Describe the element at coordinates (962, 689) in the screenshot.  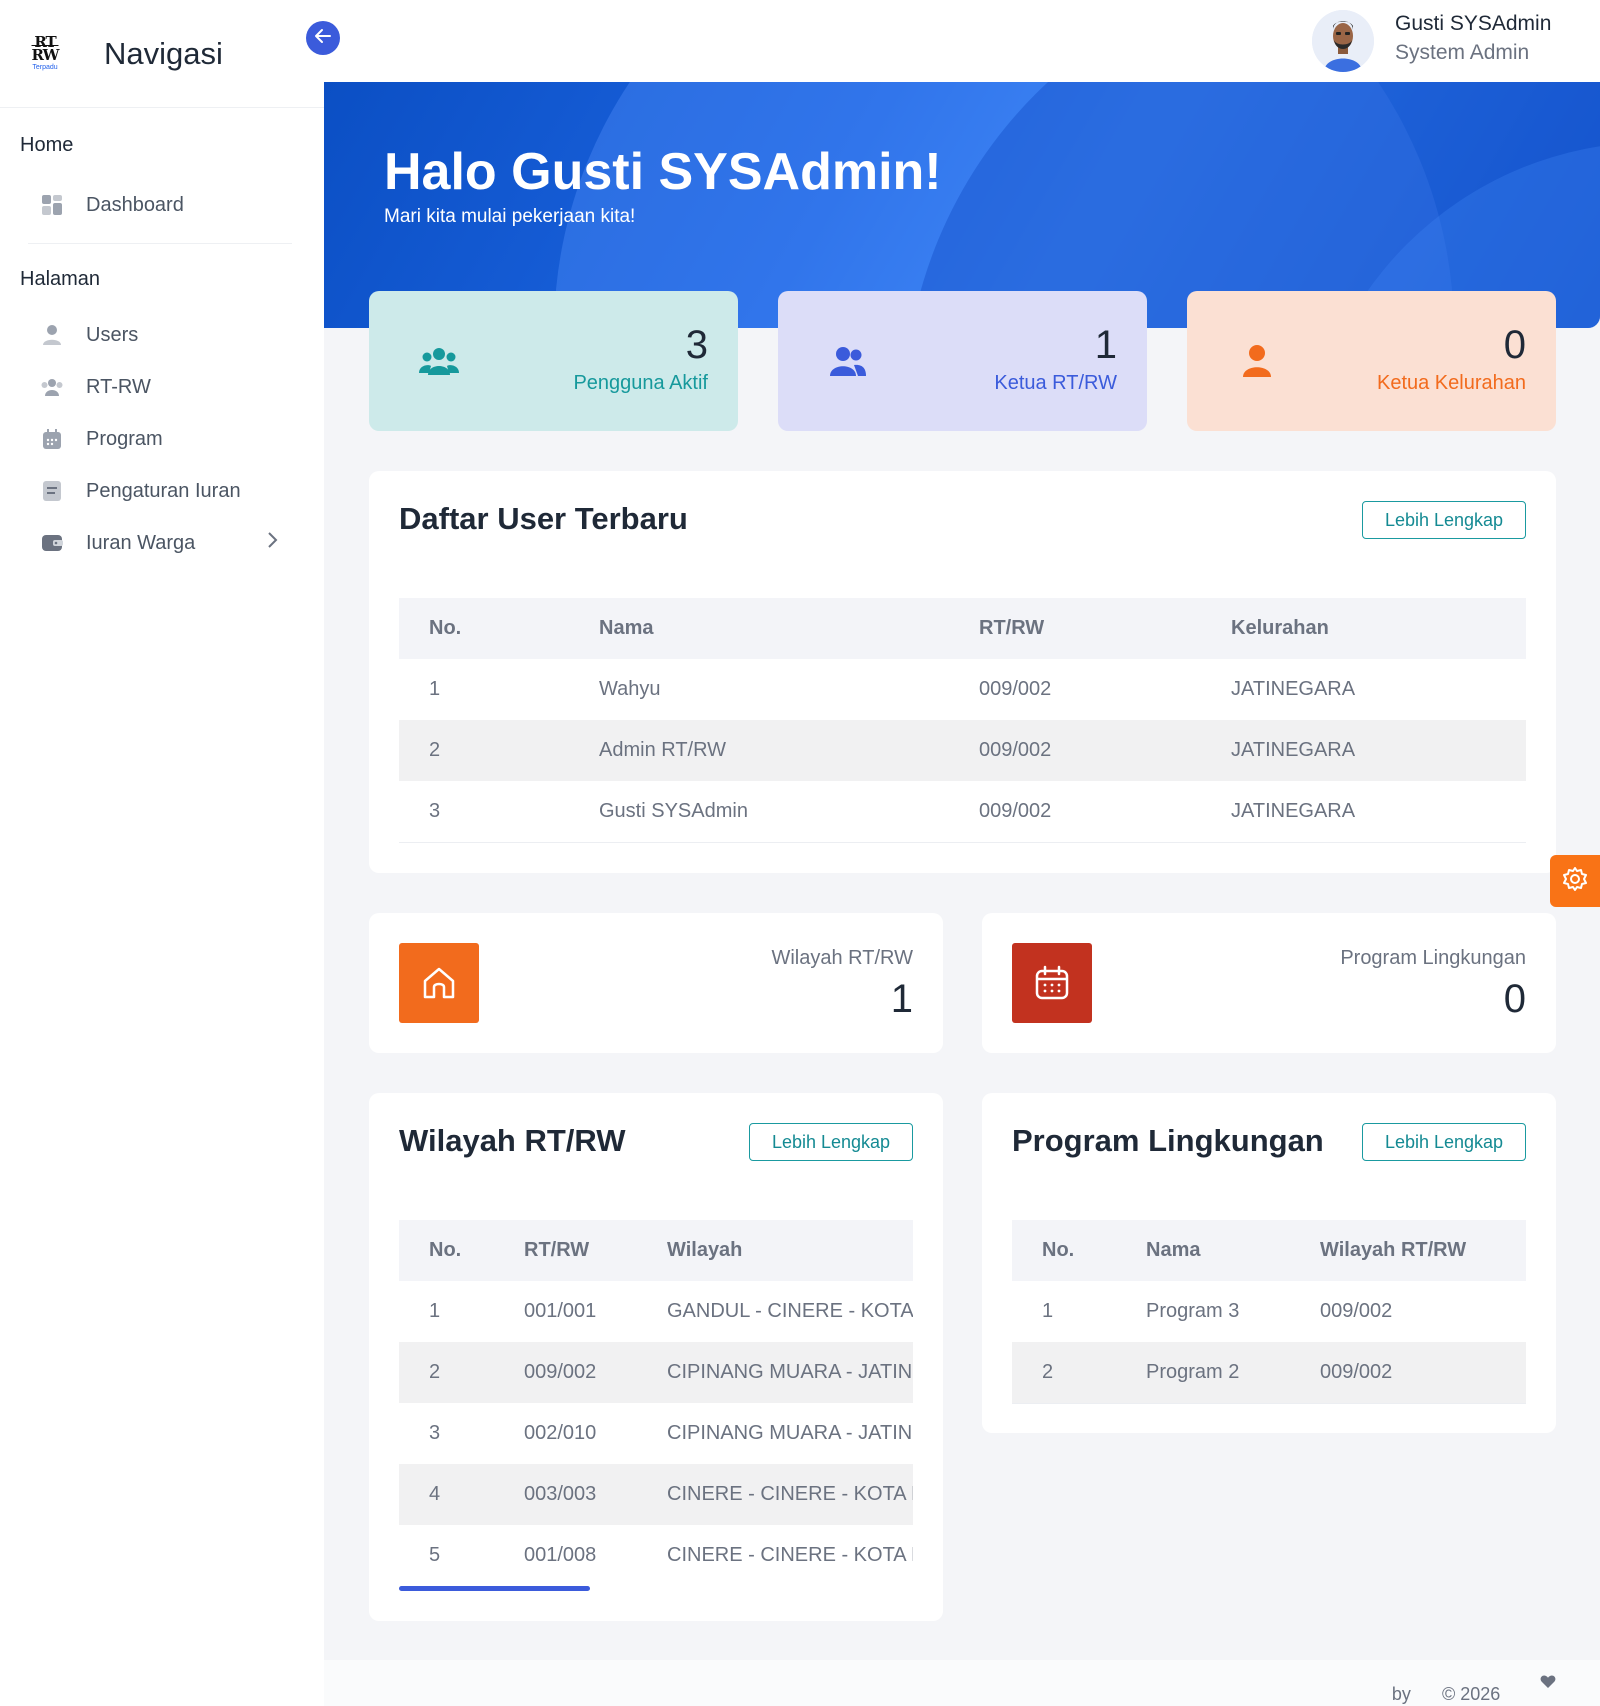
I see `table-row: 1 Wahyu 009/002 JATINEGARA` at that location.